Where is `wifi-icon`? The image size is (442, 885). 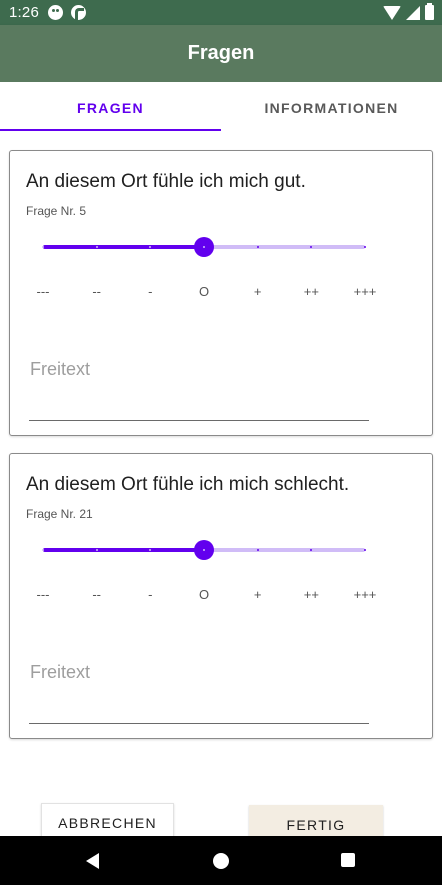
wifi-icon is located at coordinates (392, 12).